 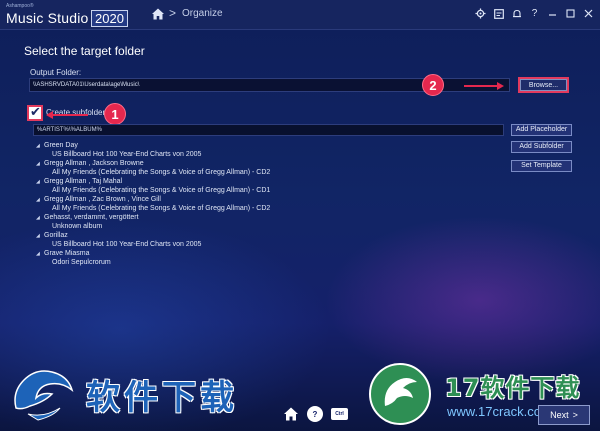 I want to click on notification-icon, so click(x=516, y=13).